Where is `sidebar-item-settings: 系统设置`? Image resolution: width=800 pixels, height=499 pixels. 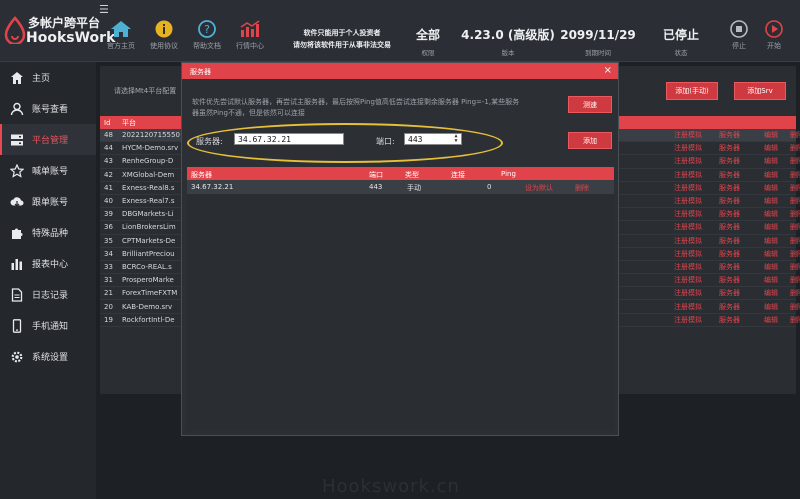 sidebar-item-settings: 系统设置 is located at coordinates (48, 356).